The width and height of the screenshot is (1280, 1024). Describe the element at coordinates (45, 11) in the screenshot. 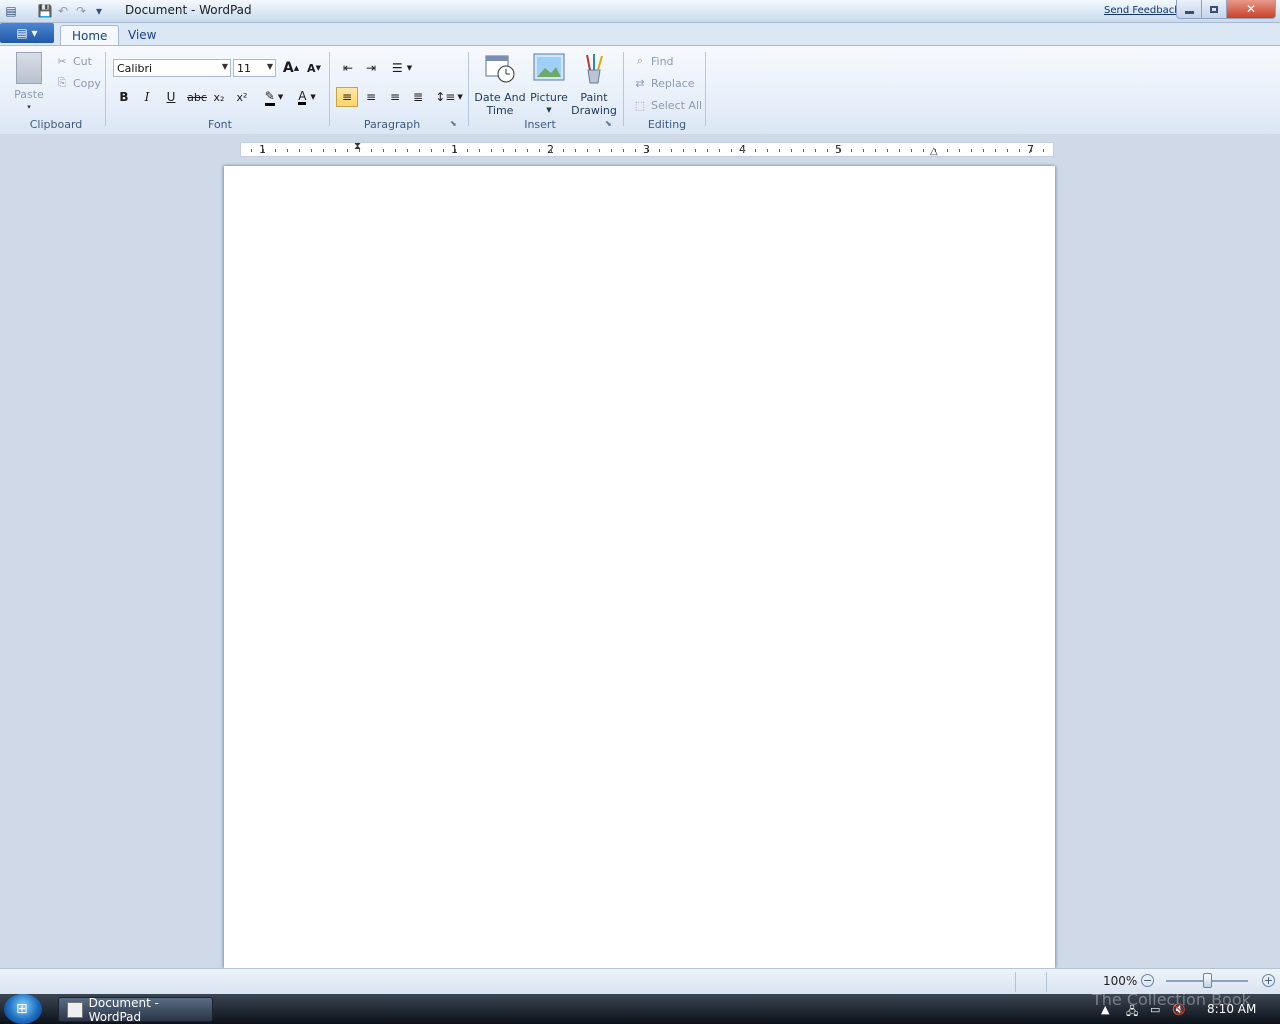

I see `save-icon: 💾` at that location.